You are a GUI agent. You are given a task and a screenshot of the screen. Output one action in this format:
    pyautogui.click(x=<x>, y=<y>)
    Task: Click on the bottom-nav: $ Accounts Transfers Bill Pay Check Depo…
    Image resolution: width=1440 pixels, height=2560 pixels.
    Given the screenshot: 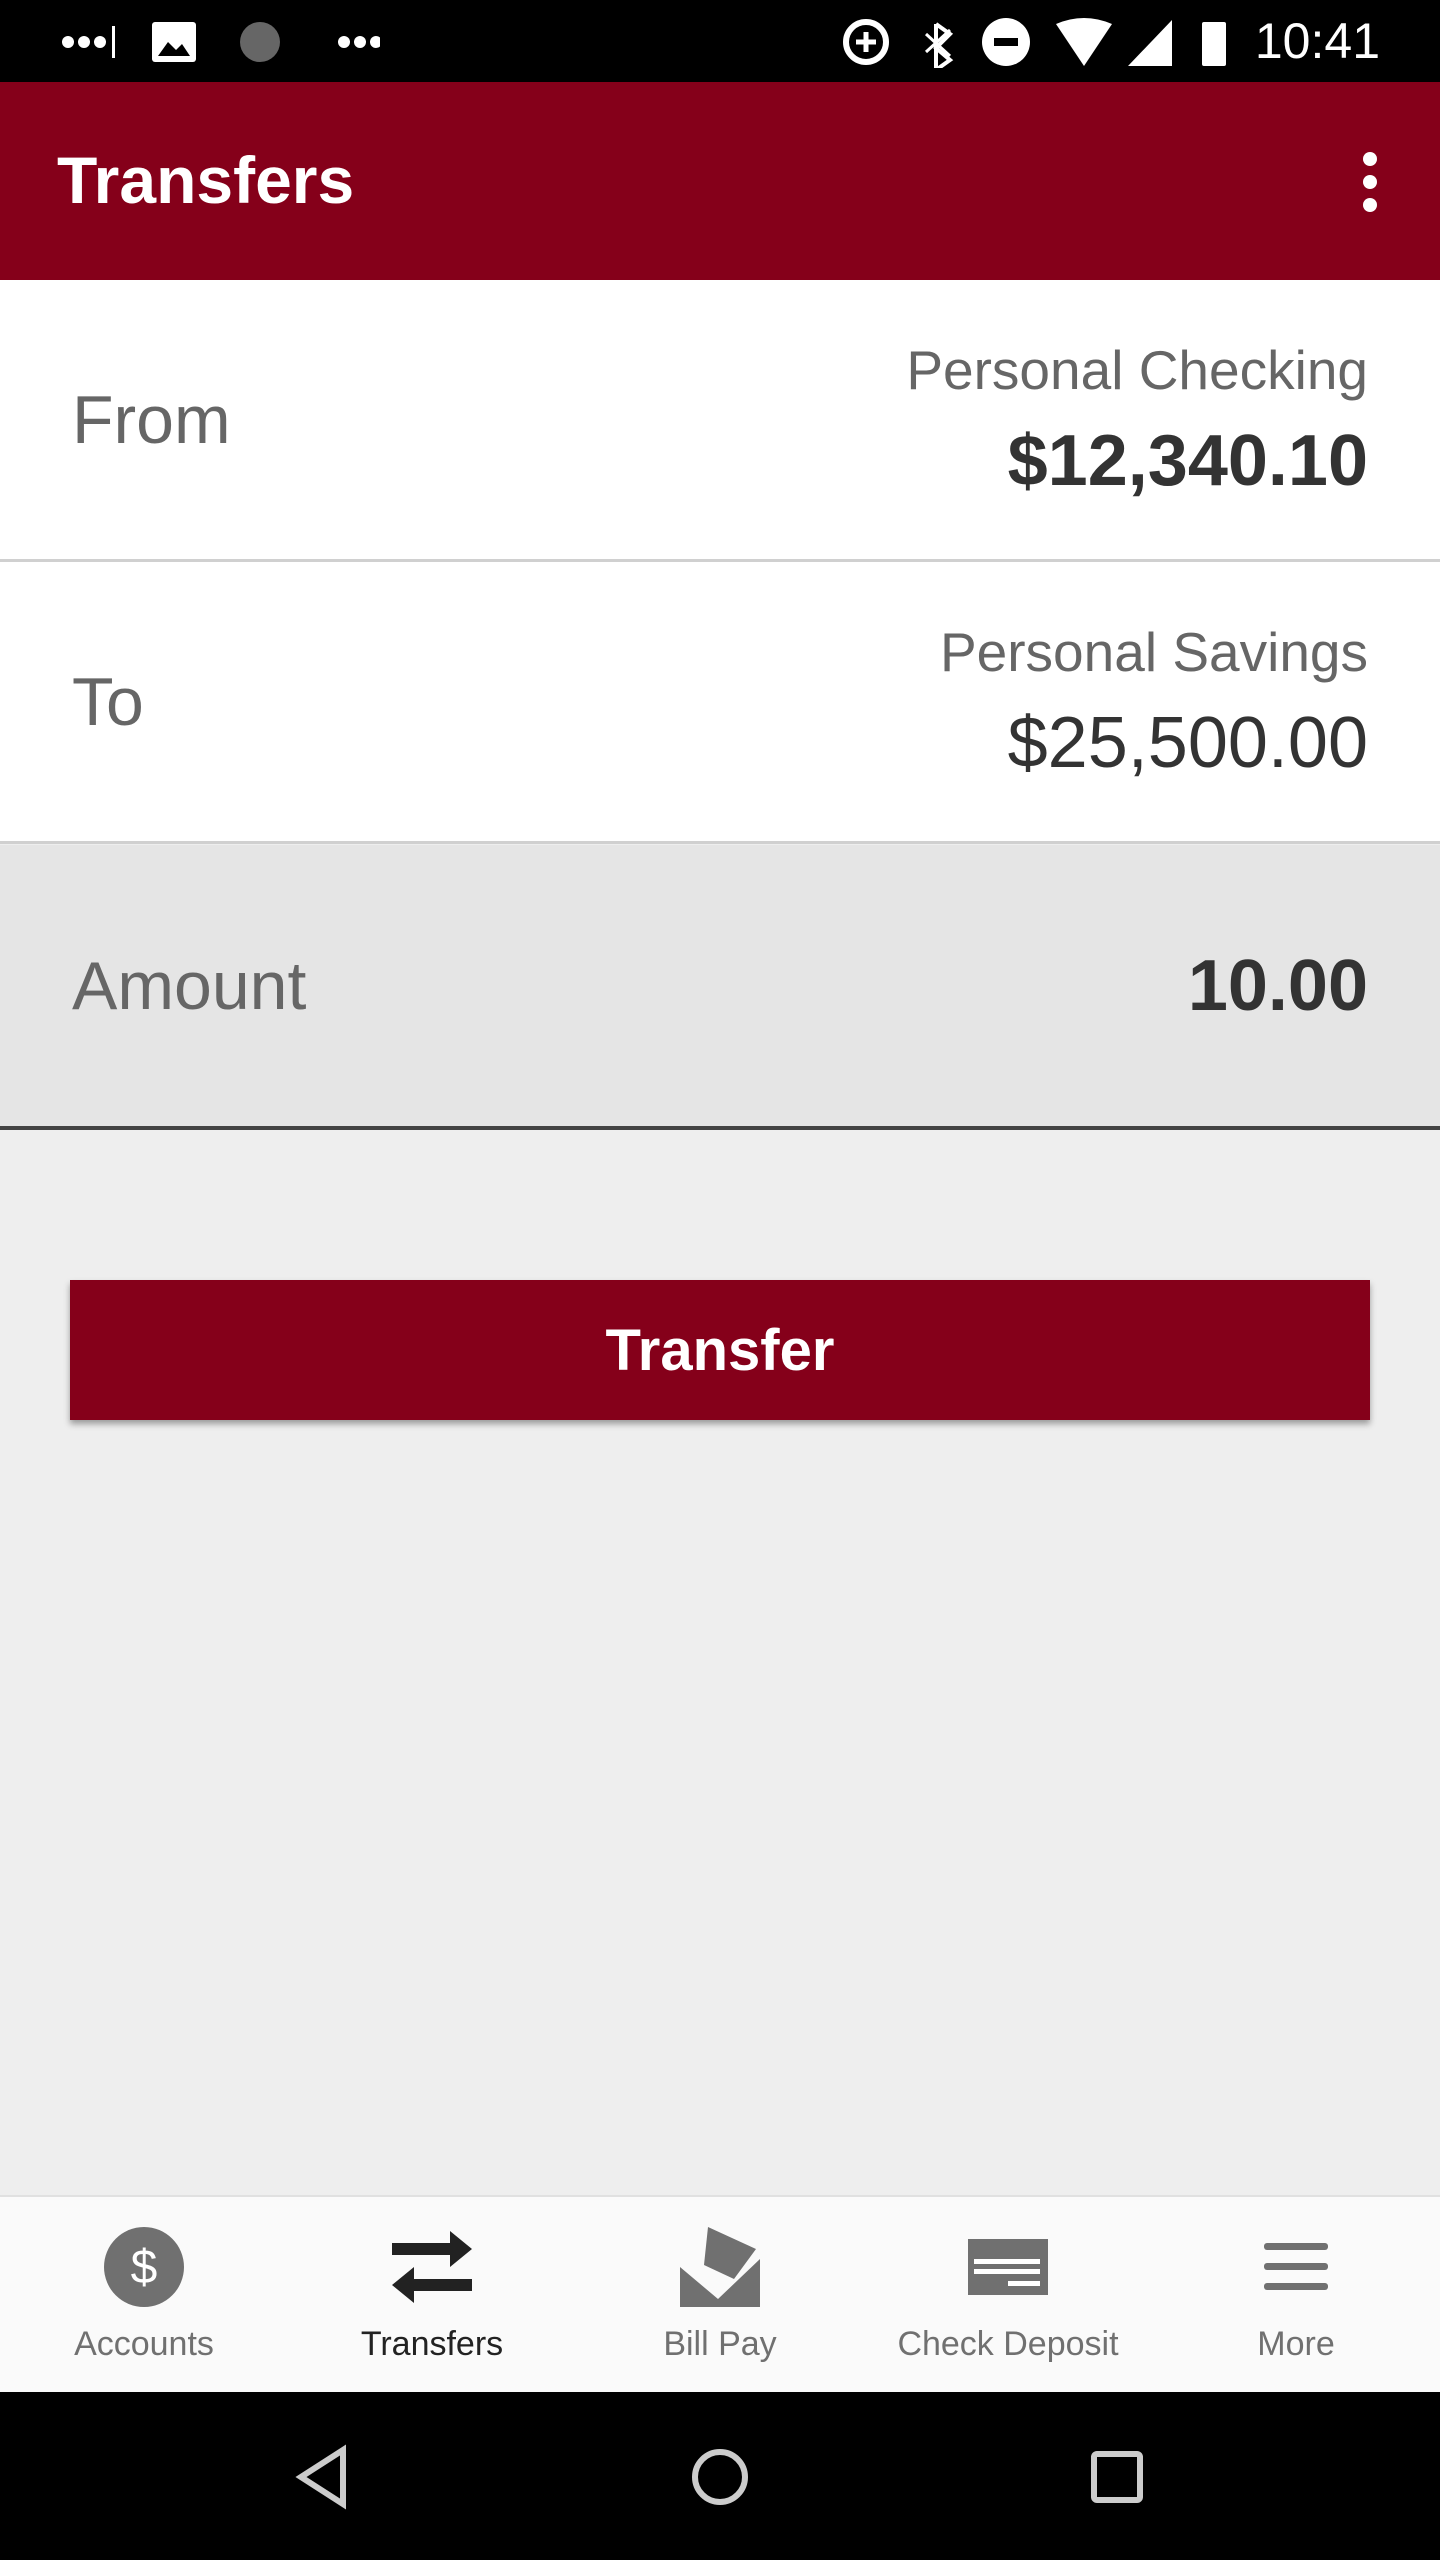 What is the action you would take?
    pyautogui.click(x=720, y=2293)
    